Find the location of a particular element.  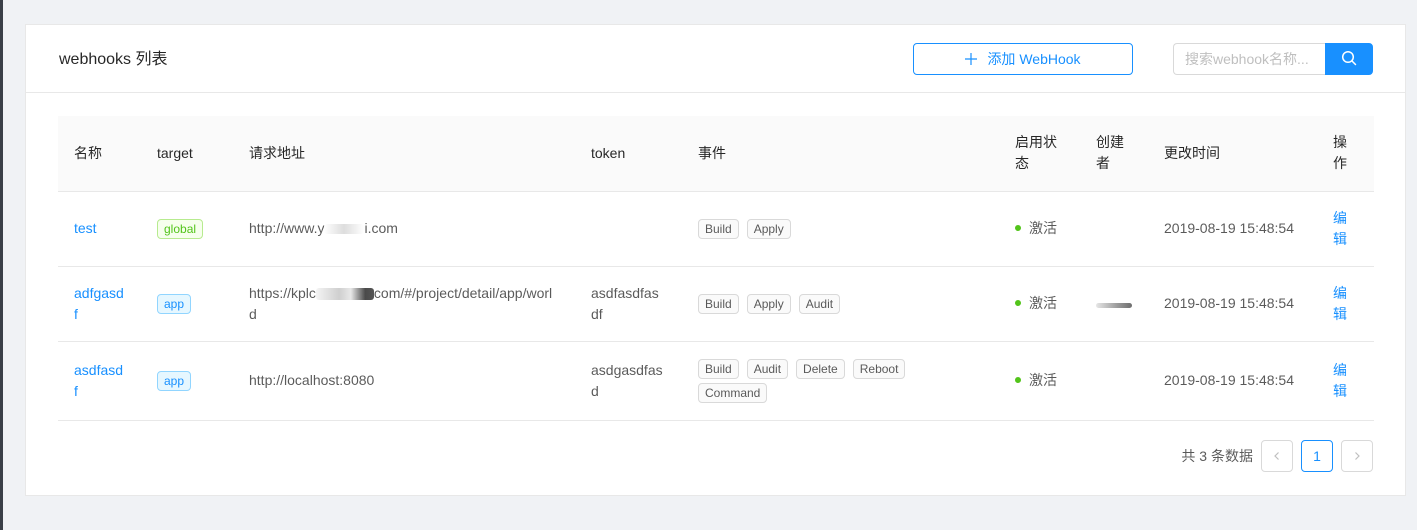

column-header-status: 启用状态 is located at coordinates (1039, 154).